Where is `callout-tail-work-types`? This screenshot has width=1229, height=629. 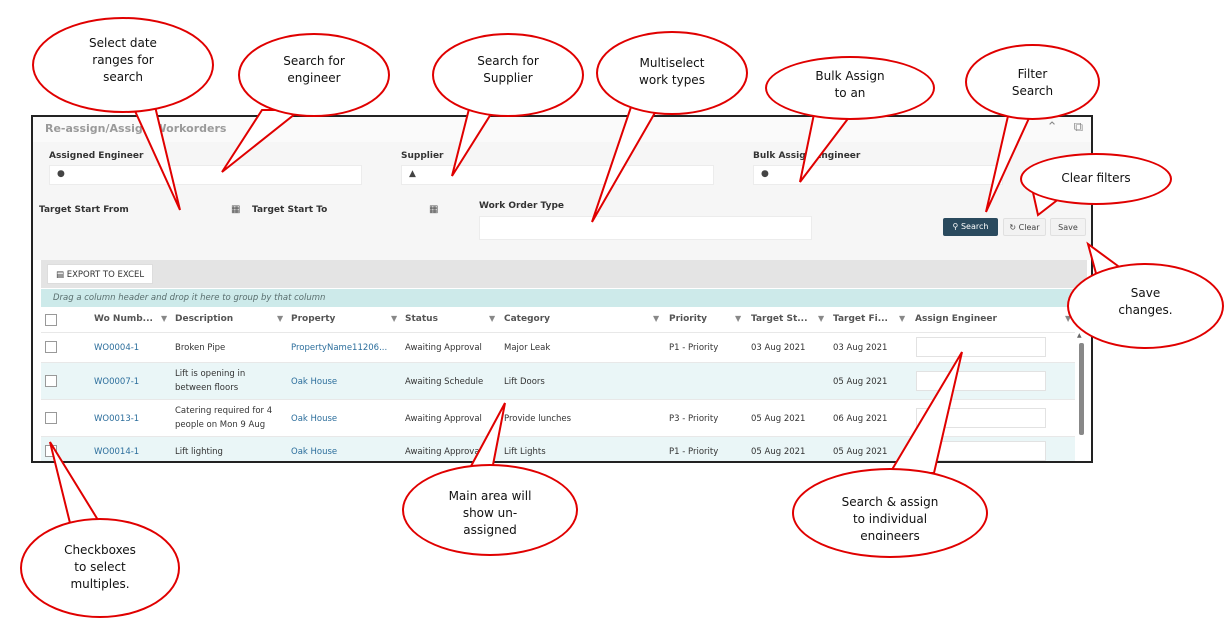
callout-tail-work-types is located at coordinates (626, 163).